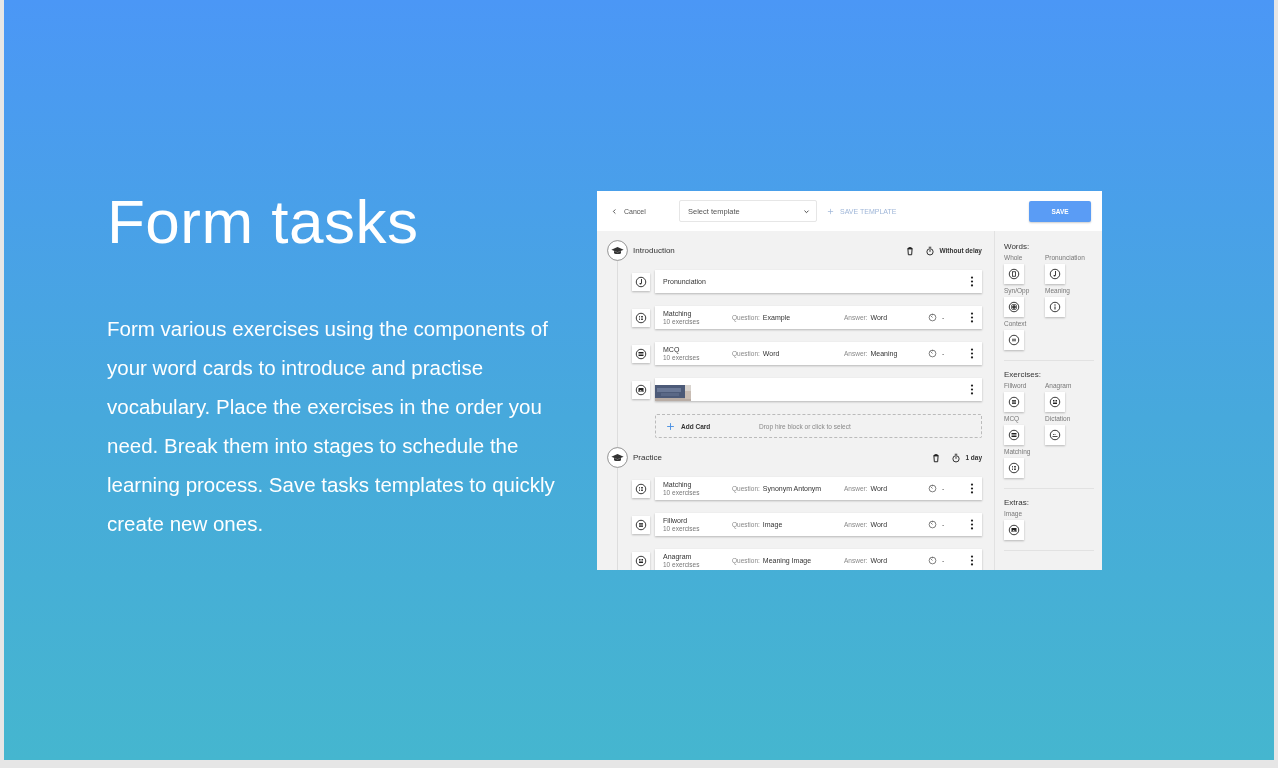  I want to click on letters-icon, so click(1055, 402).